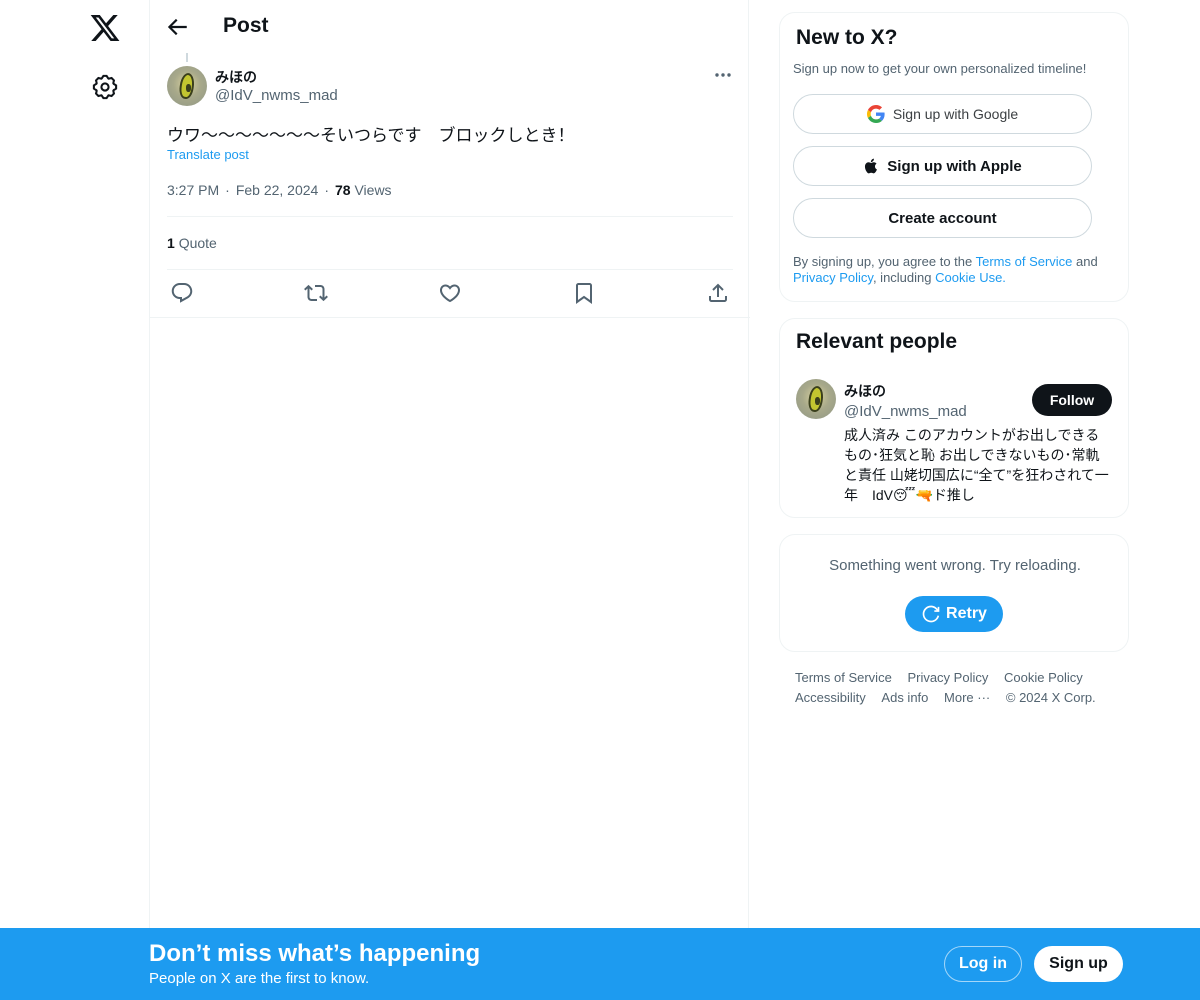 The image size is (1200, 1000). Describe the element at coordinates (246, 25) in the screenshot. I see `page-title: Post` at that location.